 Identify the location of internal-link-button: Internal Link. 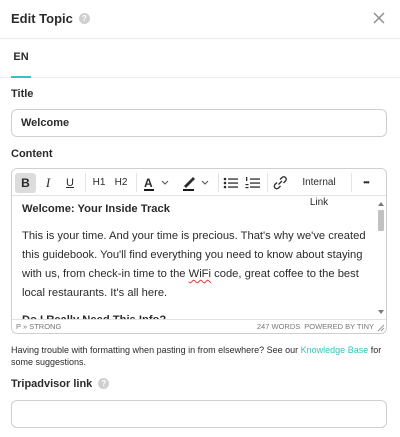
(319, 190).